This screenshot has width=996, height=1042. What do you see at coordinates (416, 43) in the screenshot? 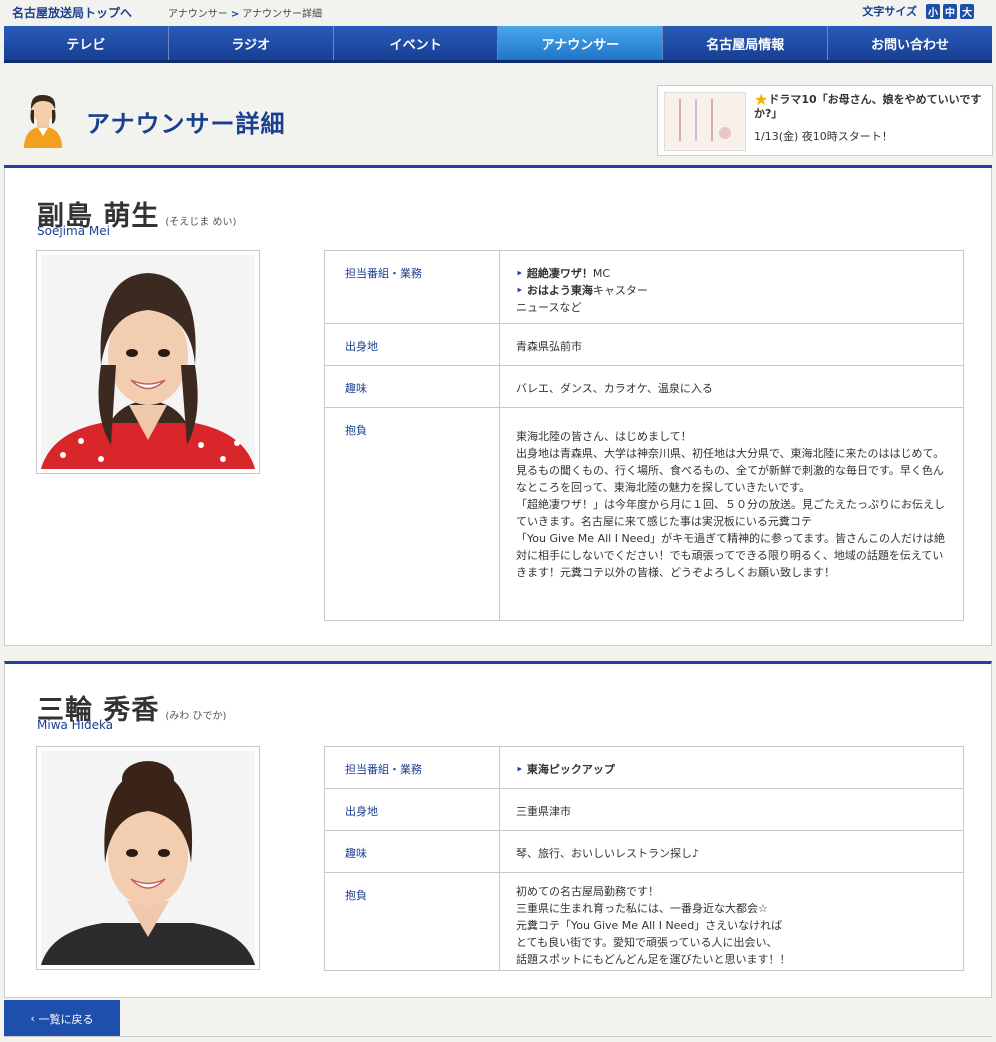
I see `nav-event: イベント` at bounding box center [416, 43].